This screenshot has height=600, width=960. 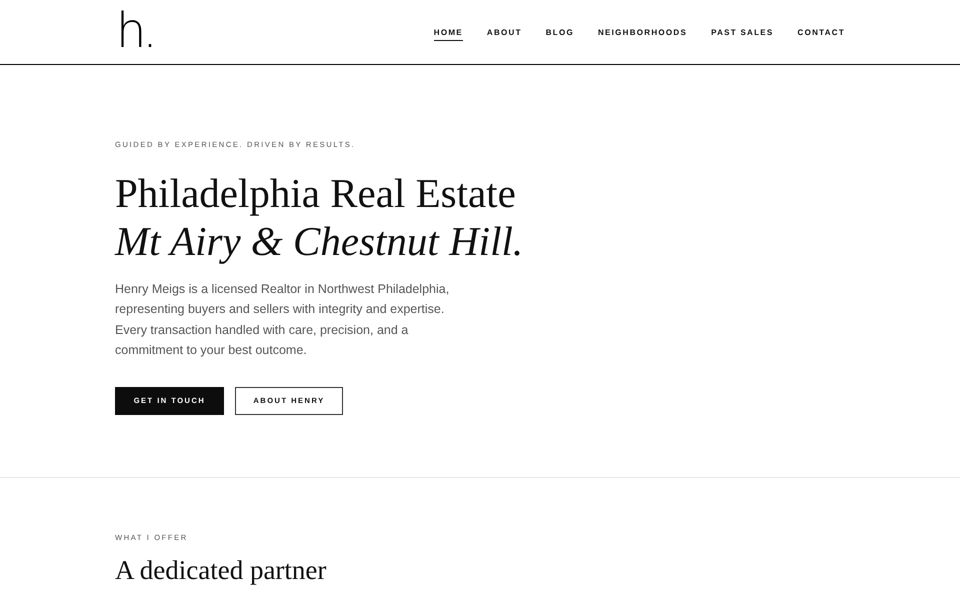 What do you see at coordinates (315, 192) in the screenshot?
I see `hero-title: Philadelphia Real Estate` at bounding box center [315, 192].